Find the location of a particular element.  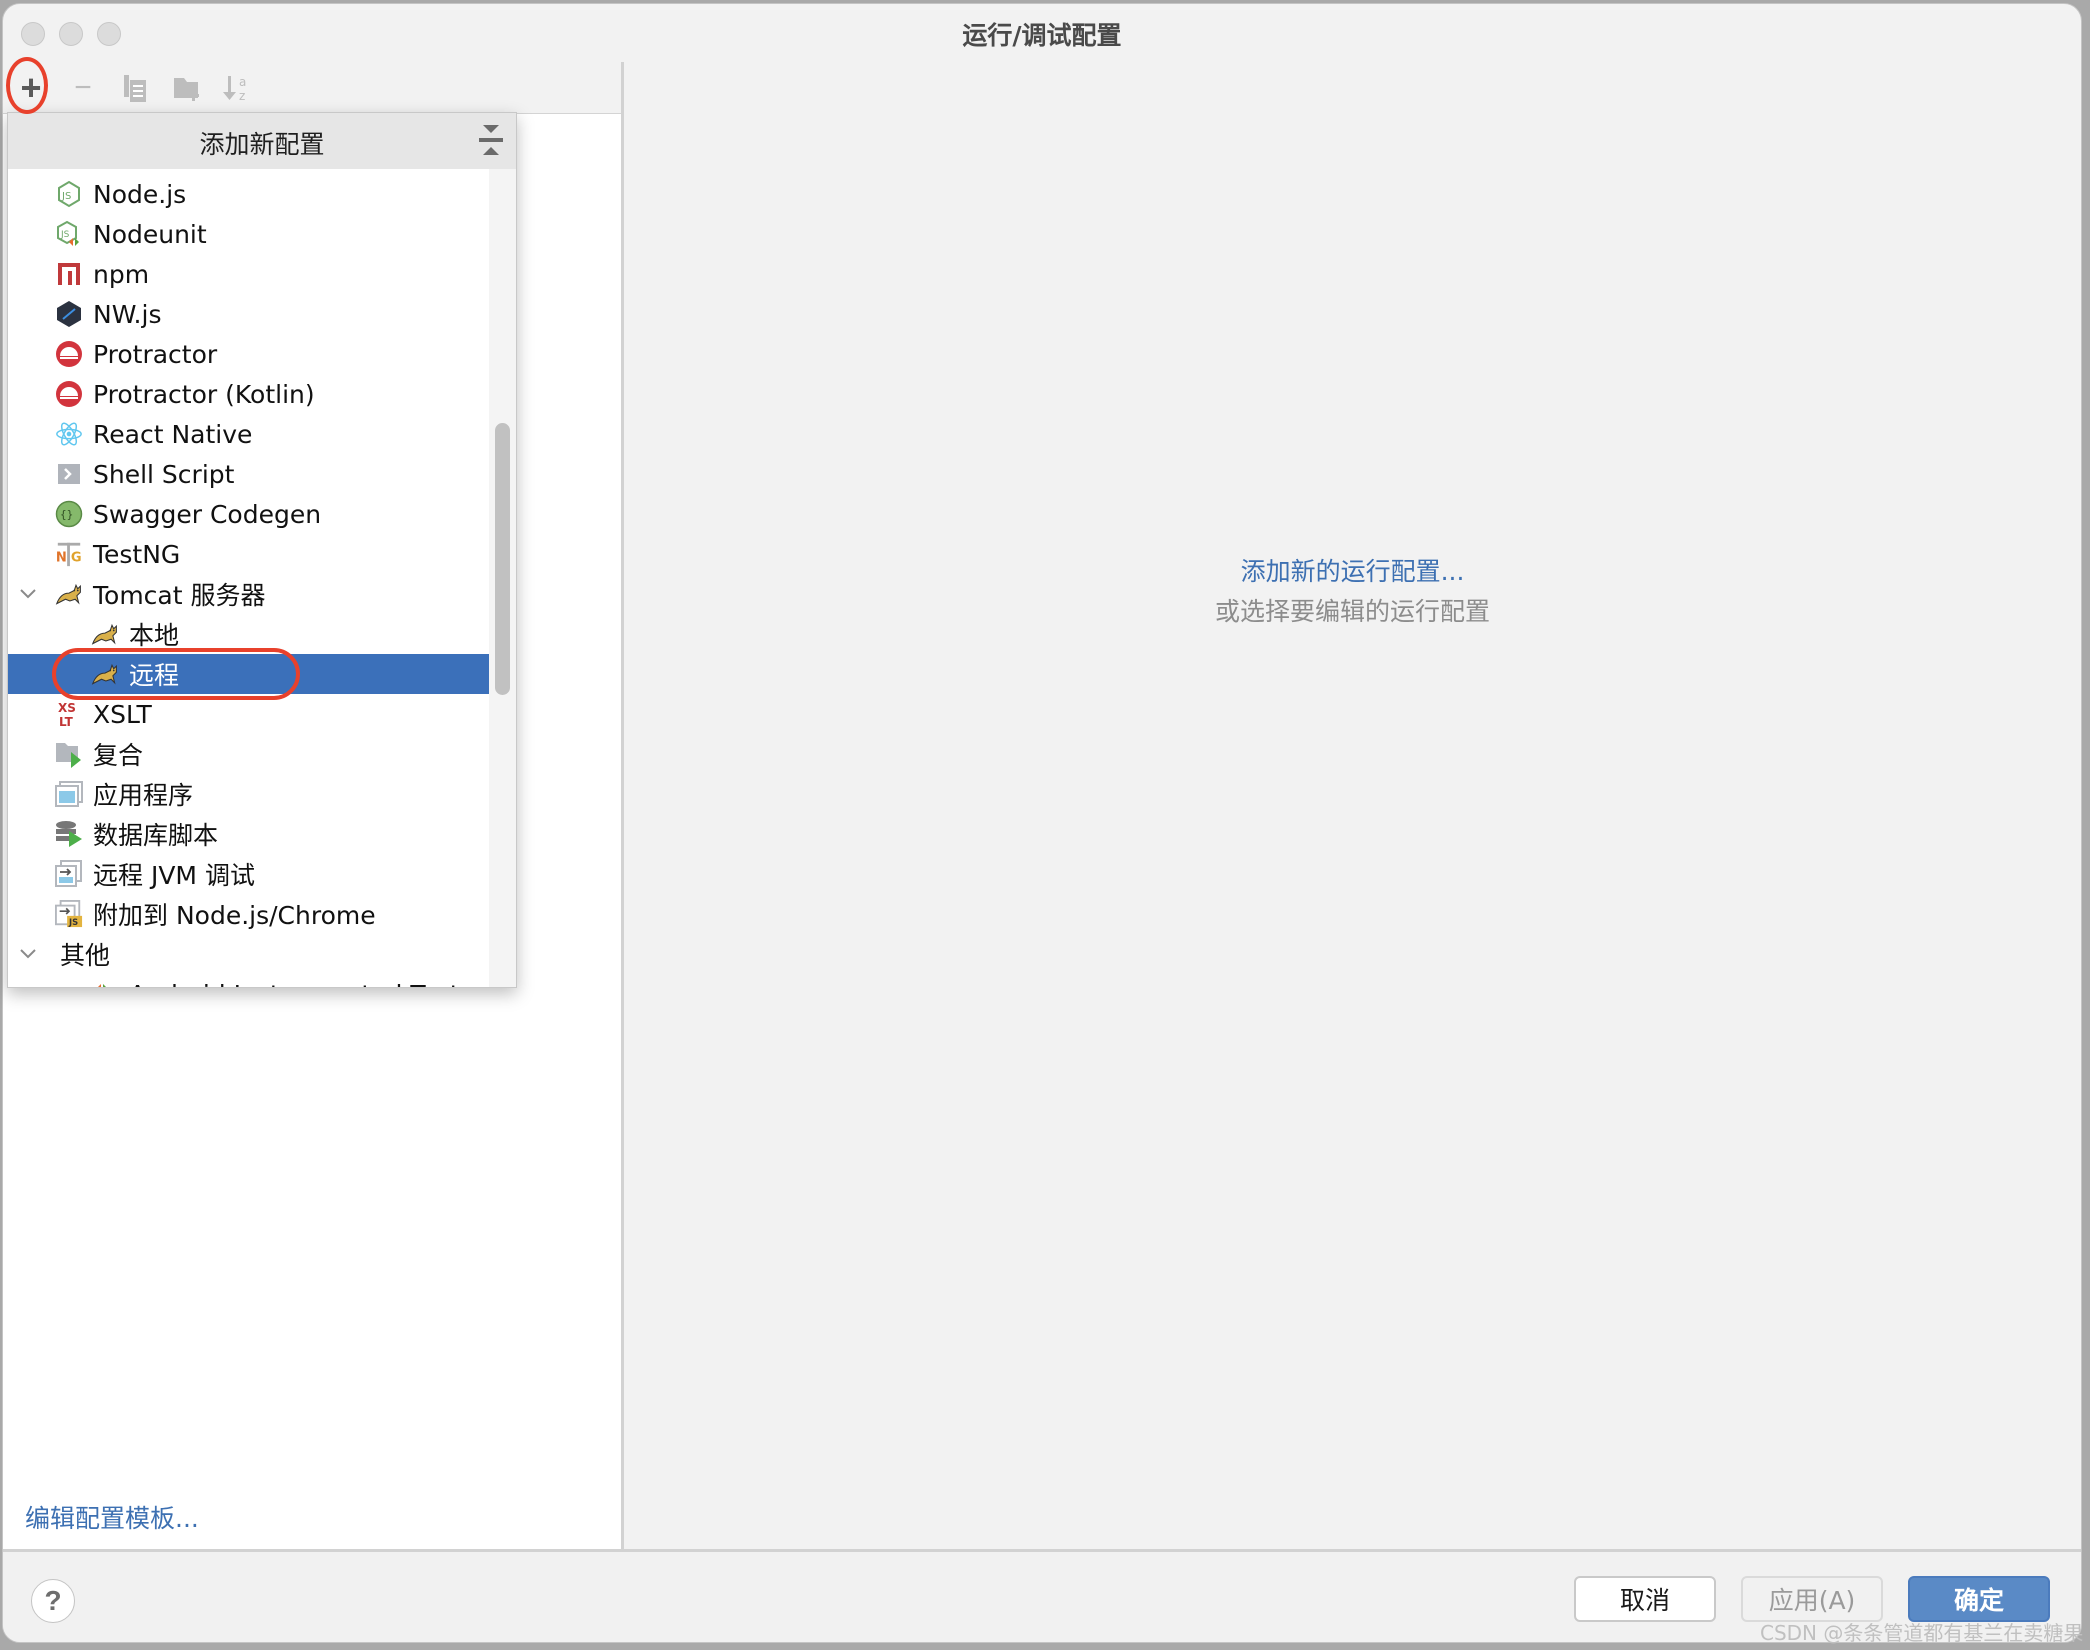

config-type-label: 附加到 Node.js/Chrome is located at coordinates (234, 915).